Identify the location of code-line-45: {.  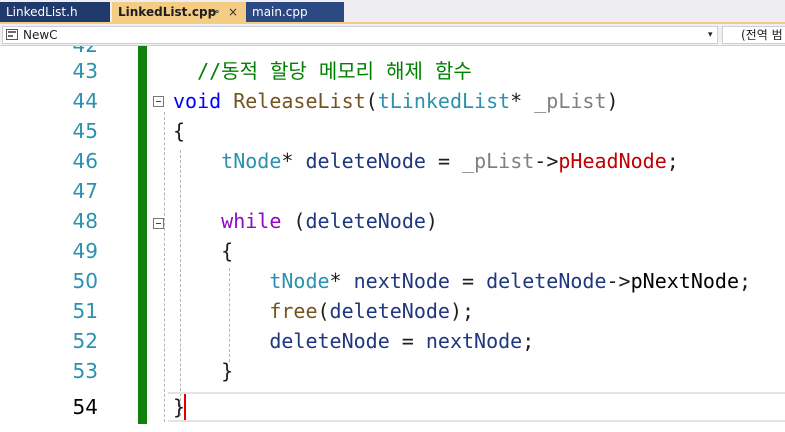
(179, 131).